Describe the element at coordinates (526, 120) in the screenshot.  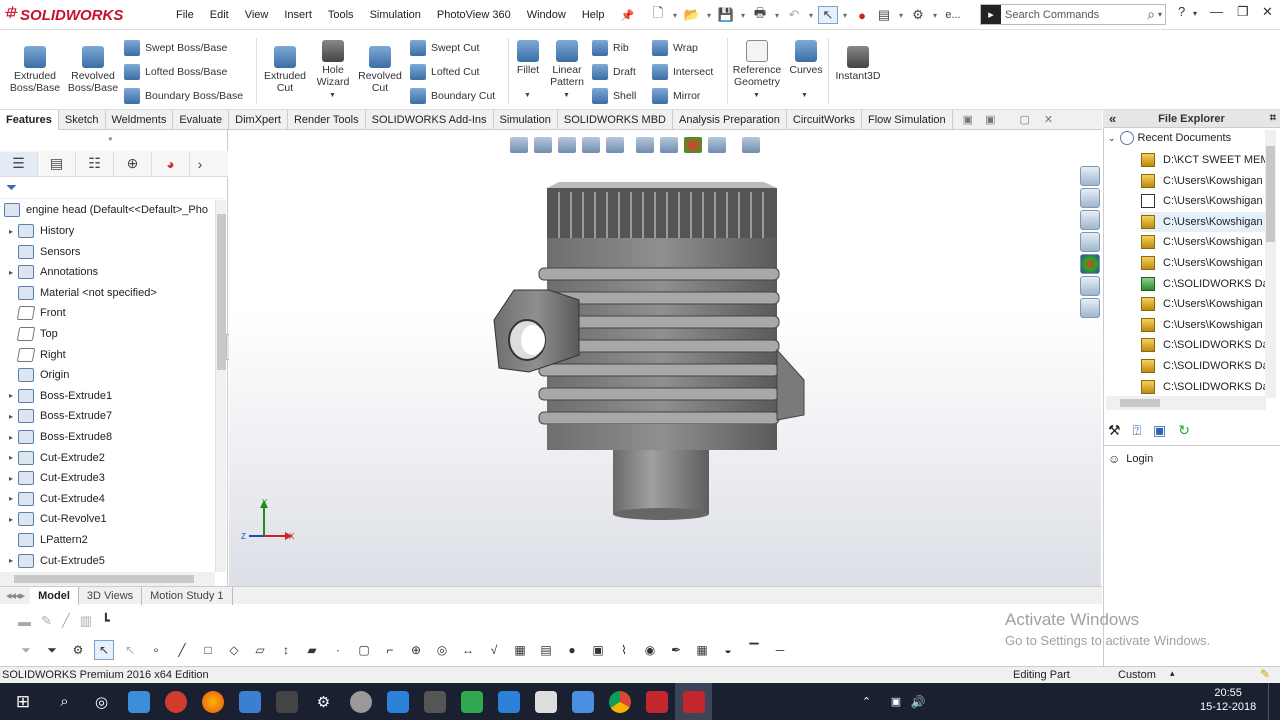
I see `tab-simulation: Simulation` at that location.